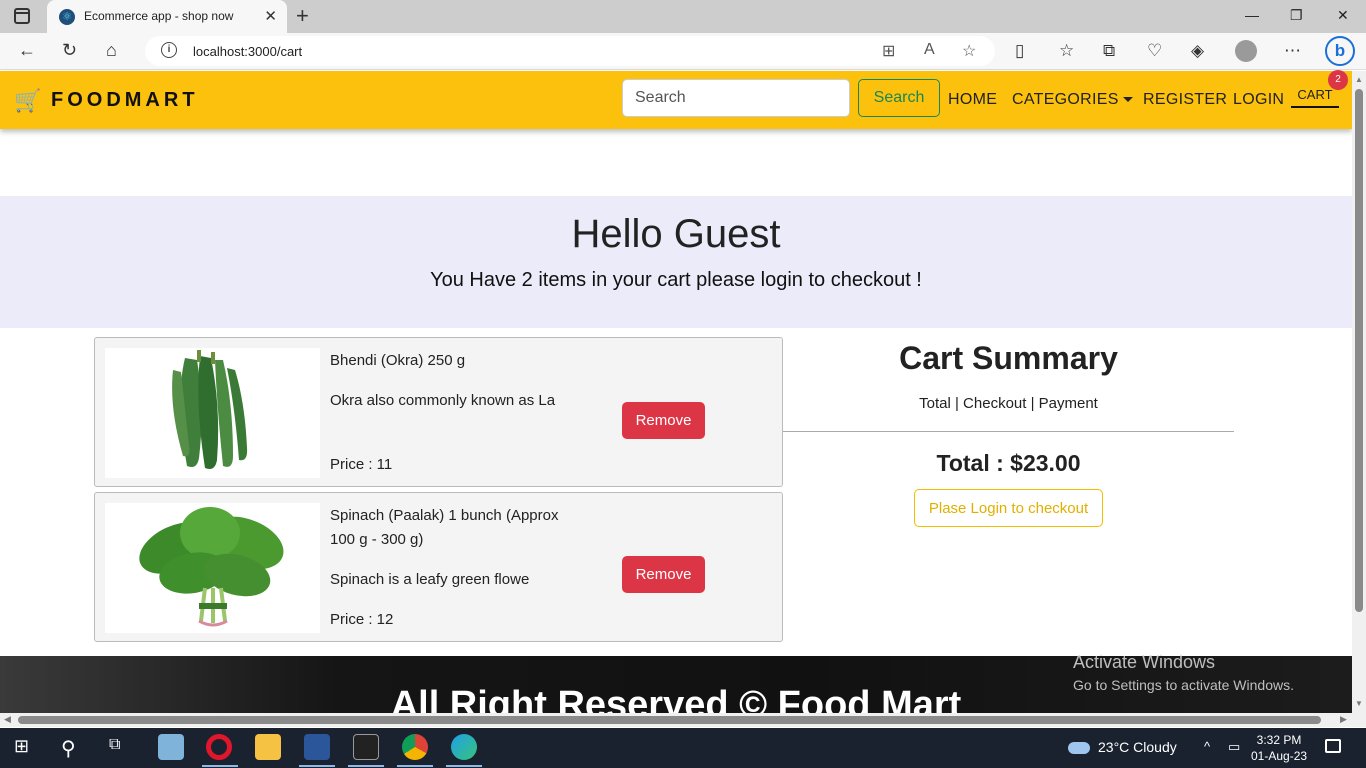 The image size is (1366, 768). I want to click on scroll-left-icon: ◀, so click(7, 719).